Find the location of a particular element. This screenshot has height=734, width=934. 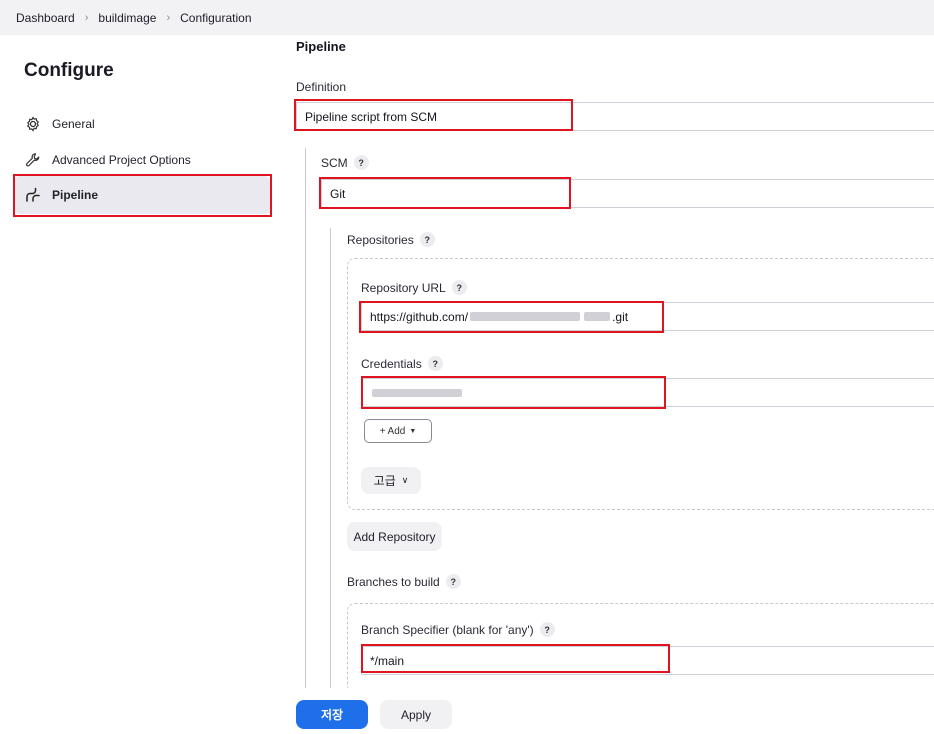

breadcrumb-dashboard: Dashboard is located at coordinates (45, 18).